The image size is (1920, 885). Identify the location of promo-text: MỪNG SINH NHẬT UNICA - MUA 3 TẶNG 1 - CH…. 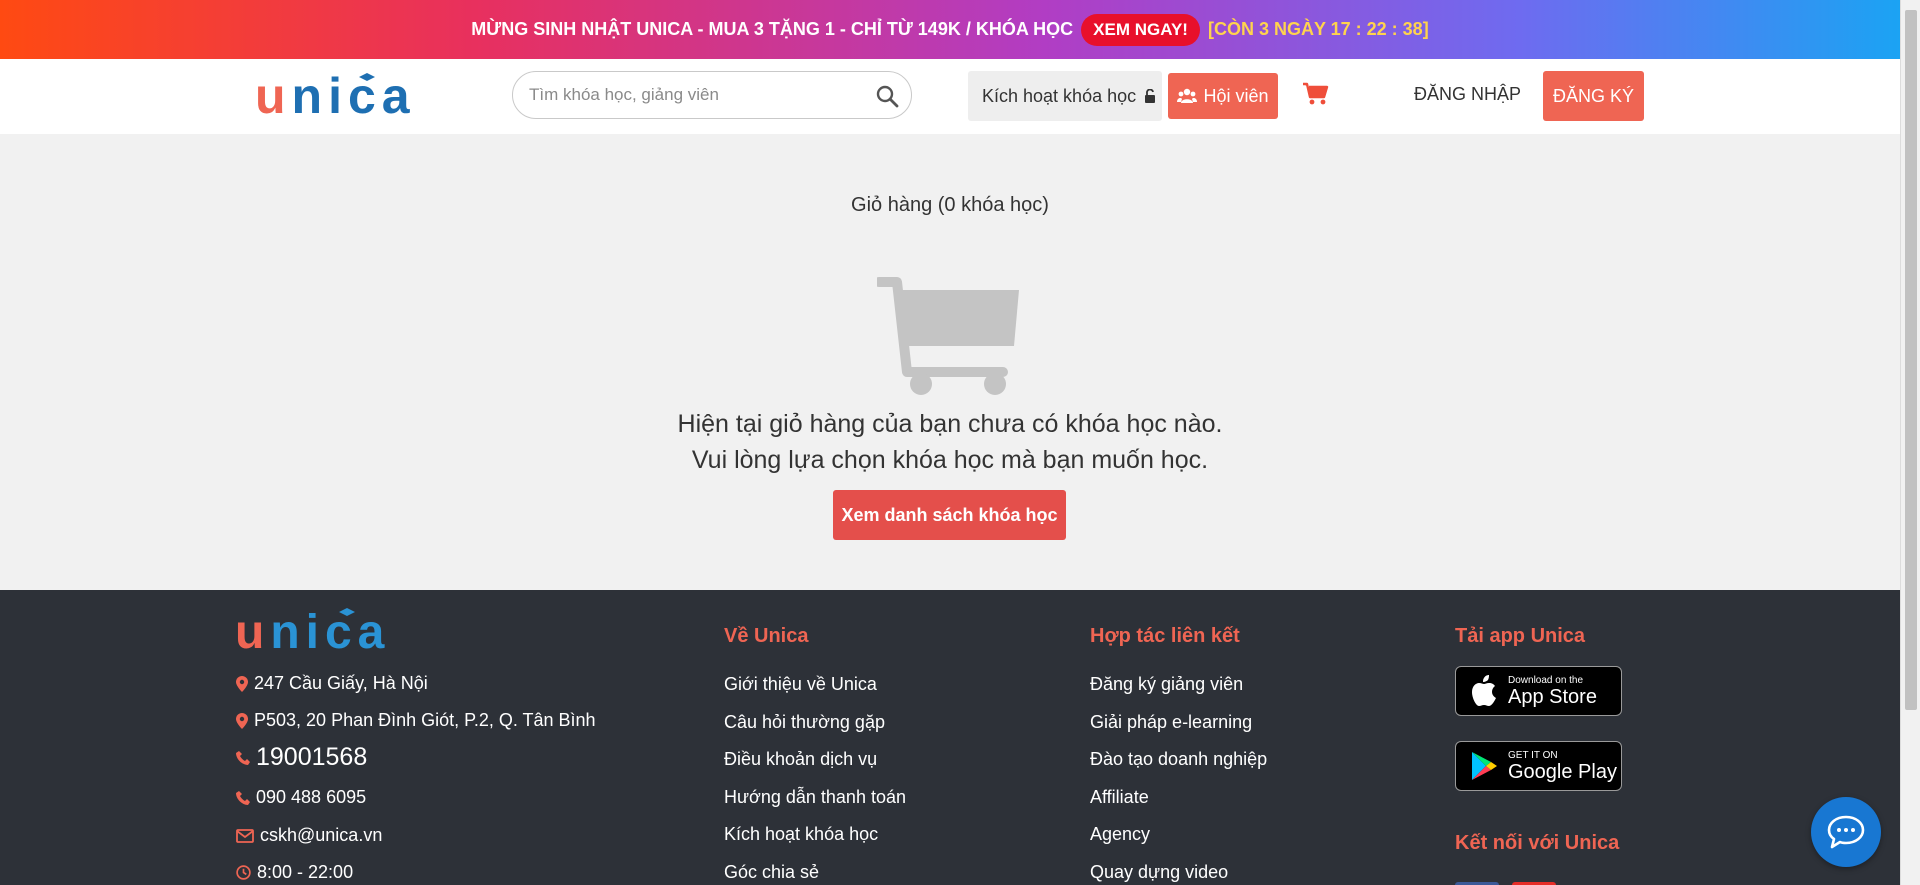
(772, 29).